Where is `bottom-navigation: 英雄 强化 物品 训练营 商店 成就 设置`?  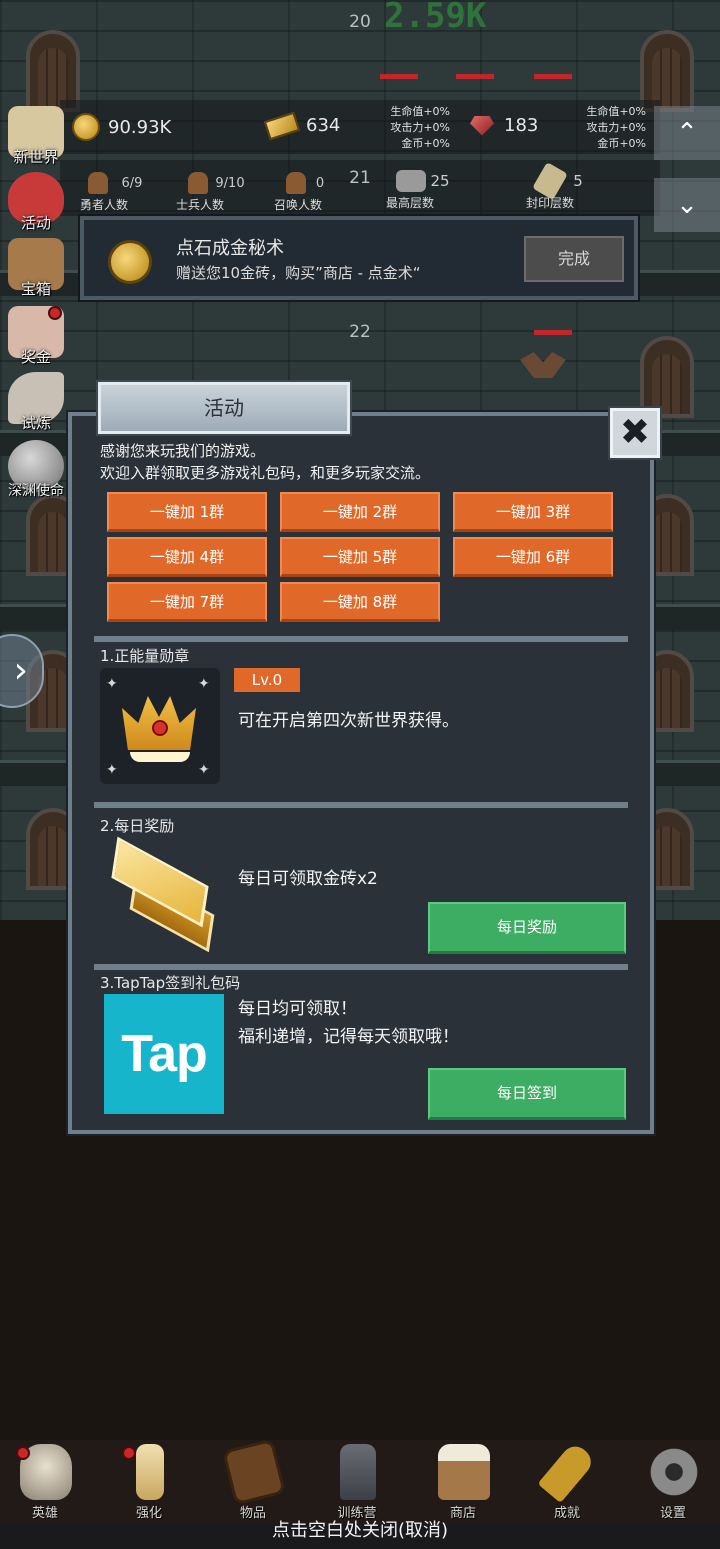
bottom-navigation: 英雄 强化 物品 训练营 商店 成就 设置 is located at coordinates (360, 1481).